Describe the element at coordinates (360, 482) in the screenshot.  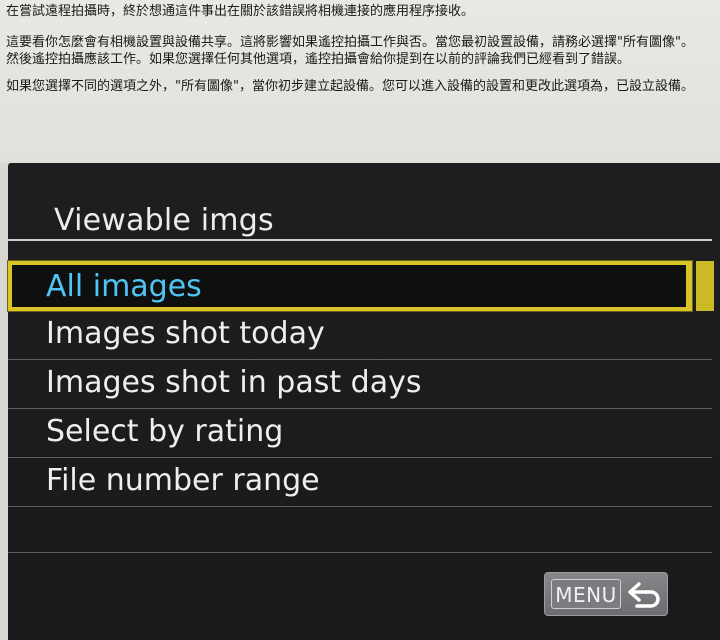
I see `menu-item-file-number-range: File number range` at that location.